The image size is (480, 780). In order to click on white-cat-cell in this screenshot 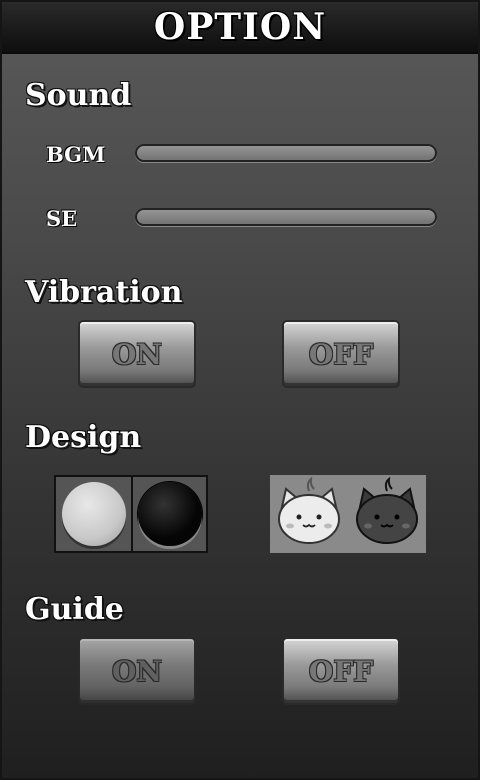, I will do `click(309, 514)`.